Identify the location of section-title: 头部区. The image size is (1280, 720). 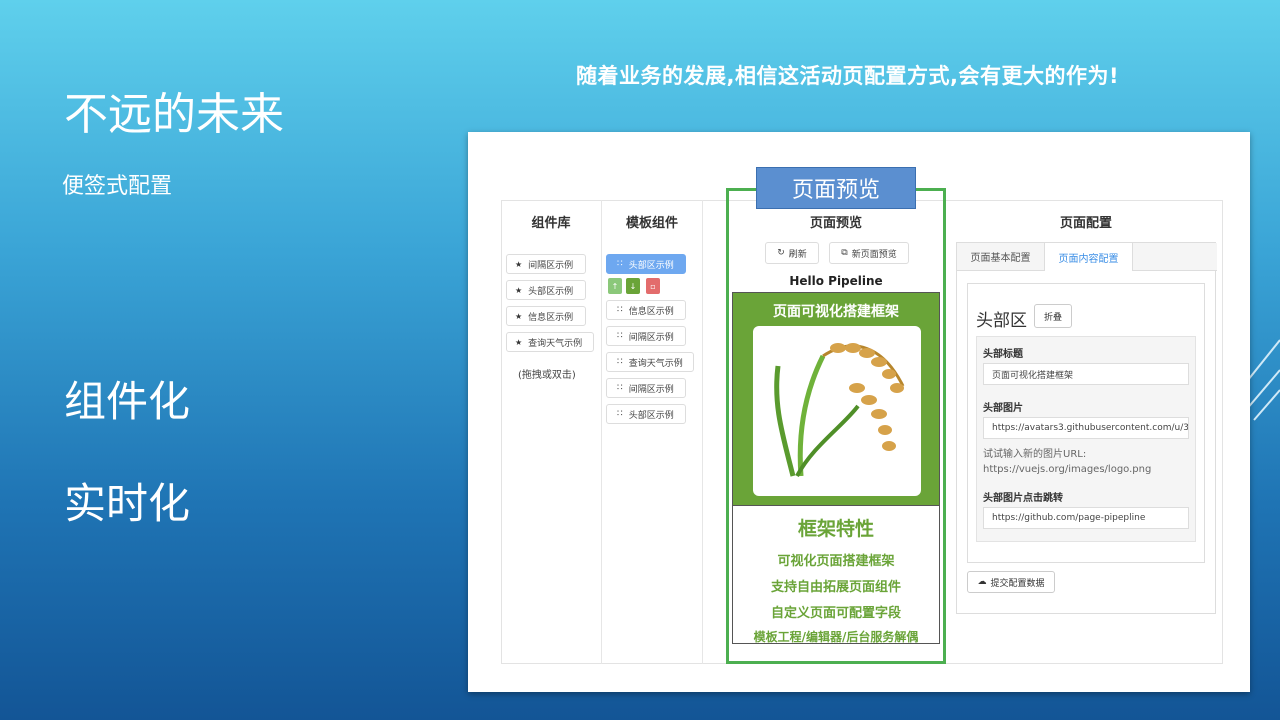
(1001, 321).